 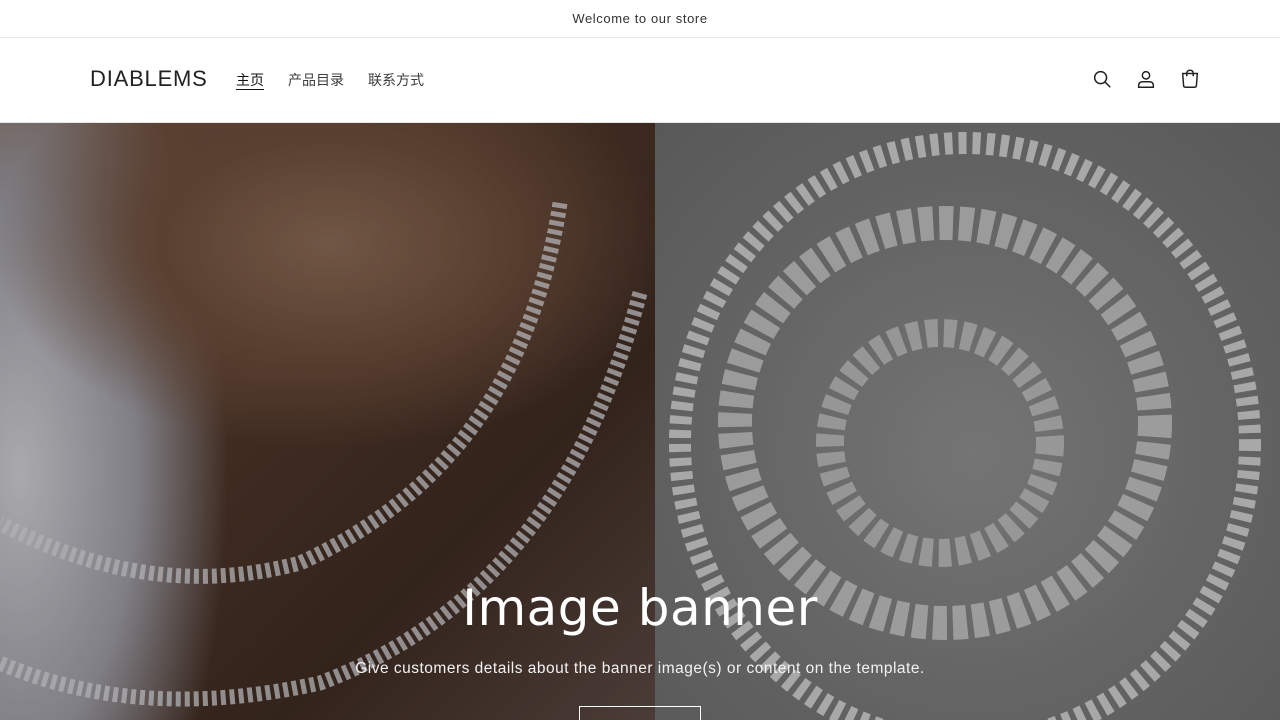 I want to click on main-nav: 主页 产品目录 联系方式, so click(x=330, y=80).